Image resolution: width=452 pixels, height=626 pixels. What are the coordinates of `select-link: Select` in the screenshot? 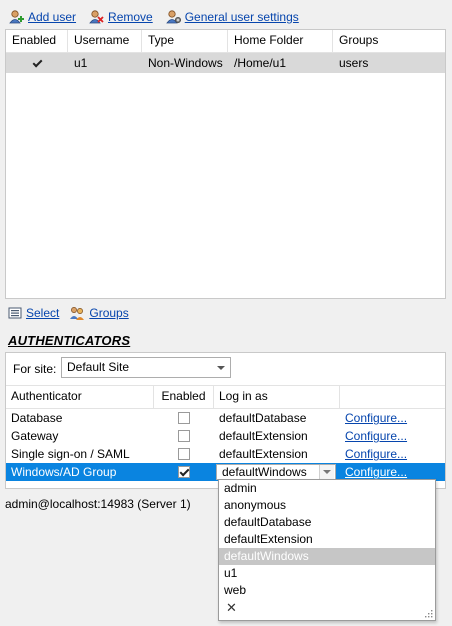 It's located at (42, 313).